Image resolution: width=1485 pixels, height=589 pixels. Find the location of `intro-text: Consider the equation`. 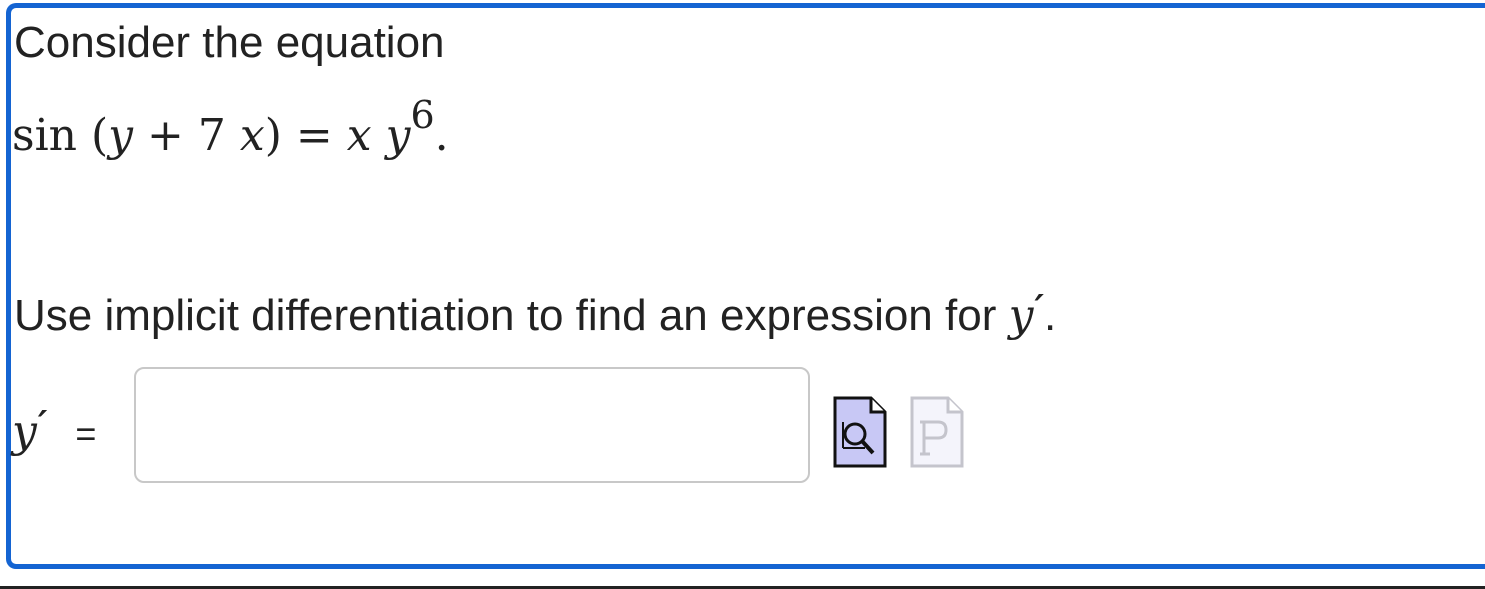

intro-text: Consider the equation is located at coordinates (229, 42).